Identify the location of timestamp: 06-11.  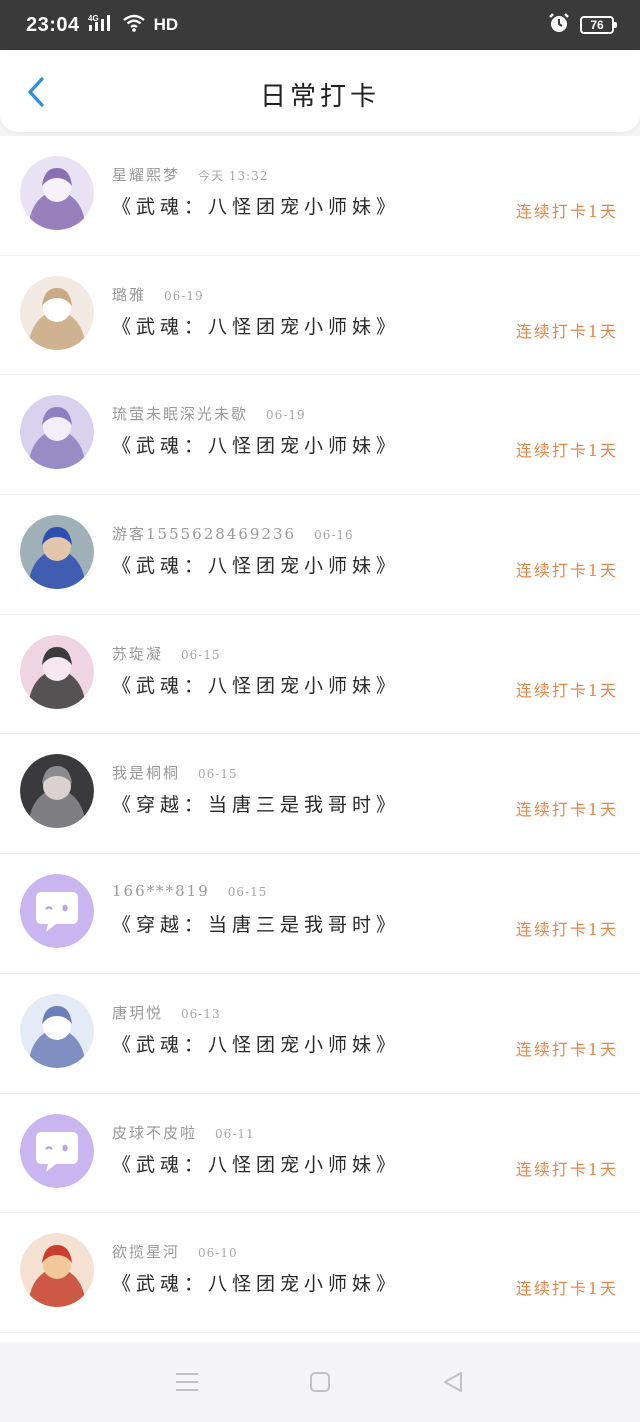
(235, 1133).